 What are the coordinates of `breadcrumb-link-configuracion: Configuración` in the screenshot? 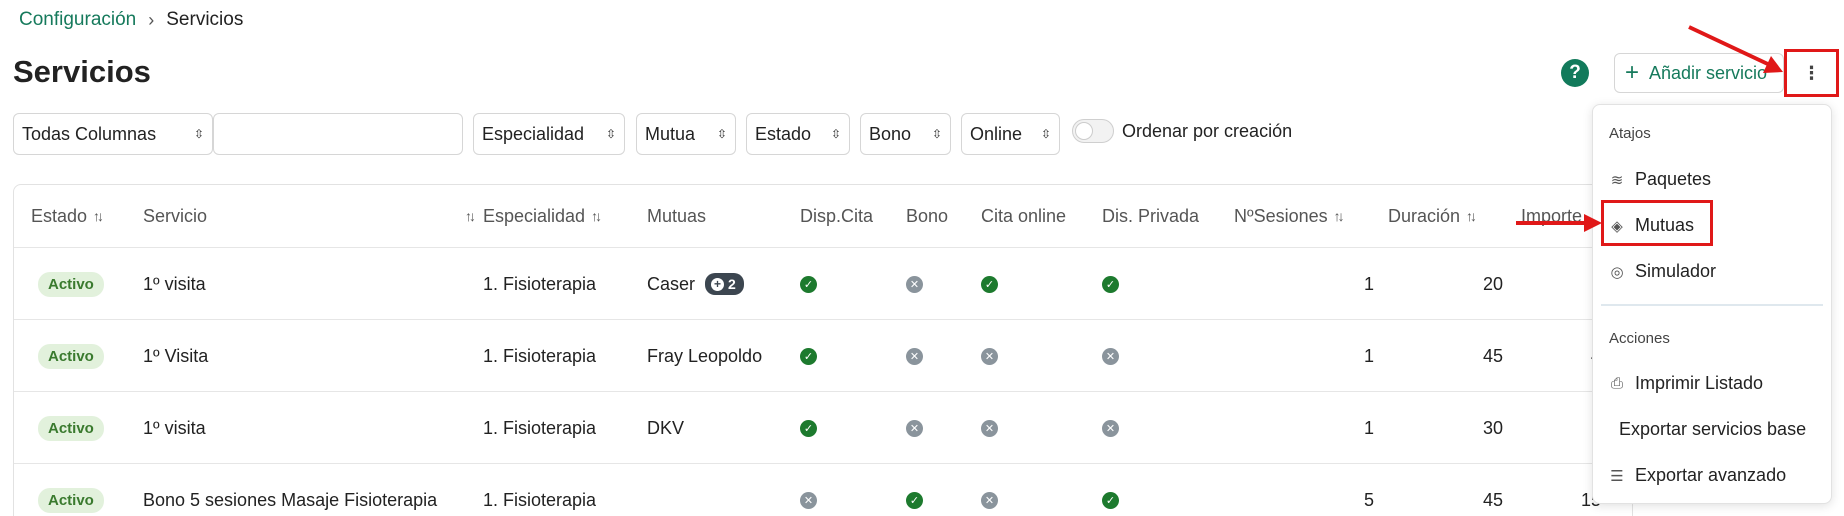 It's located at (77, 20).